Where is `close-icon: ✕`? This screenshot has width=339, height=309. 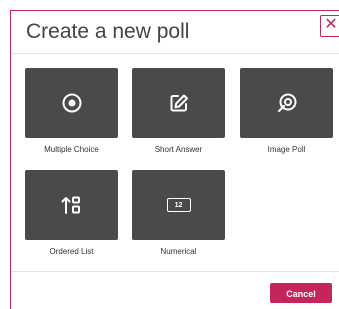
close-icon: ✕ is located at coordinates (331, 24).